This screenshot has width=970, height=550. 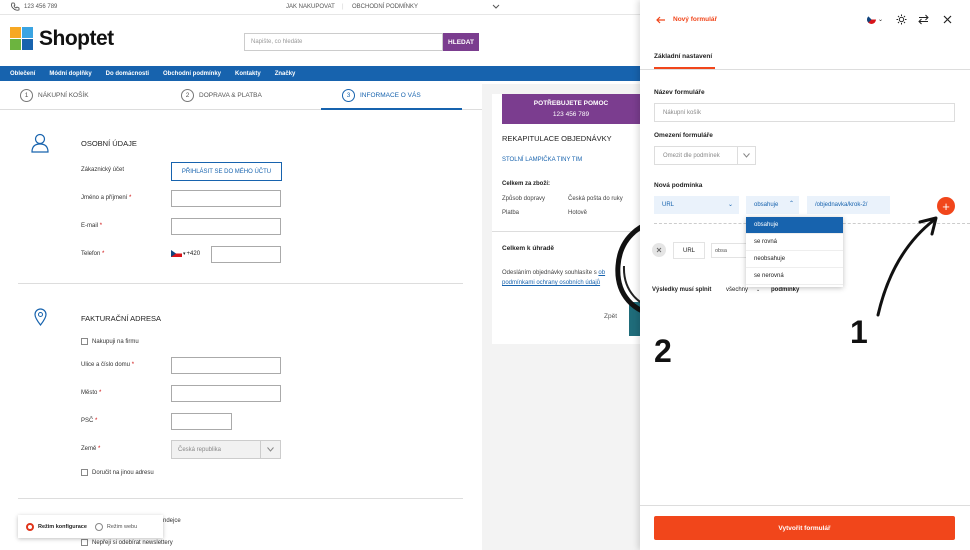 I want to click on nav-item: Do domácnosti, so click(x=127, y=74).